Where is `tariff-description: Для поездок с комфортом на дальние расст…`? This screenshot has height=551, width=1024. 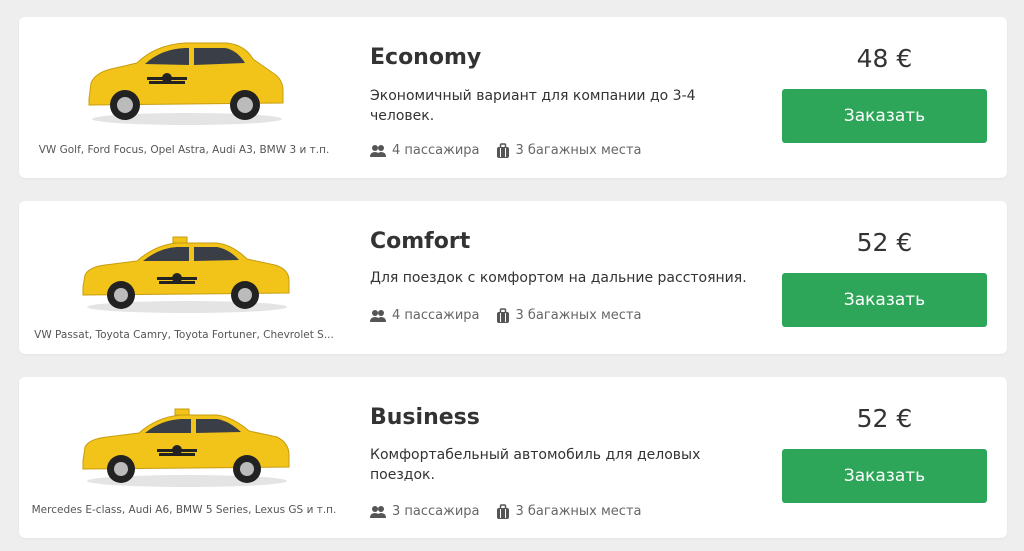
tariff-description: Для поездок с комфортом на дальние расст… is located at coordinates (558, 278).